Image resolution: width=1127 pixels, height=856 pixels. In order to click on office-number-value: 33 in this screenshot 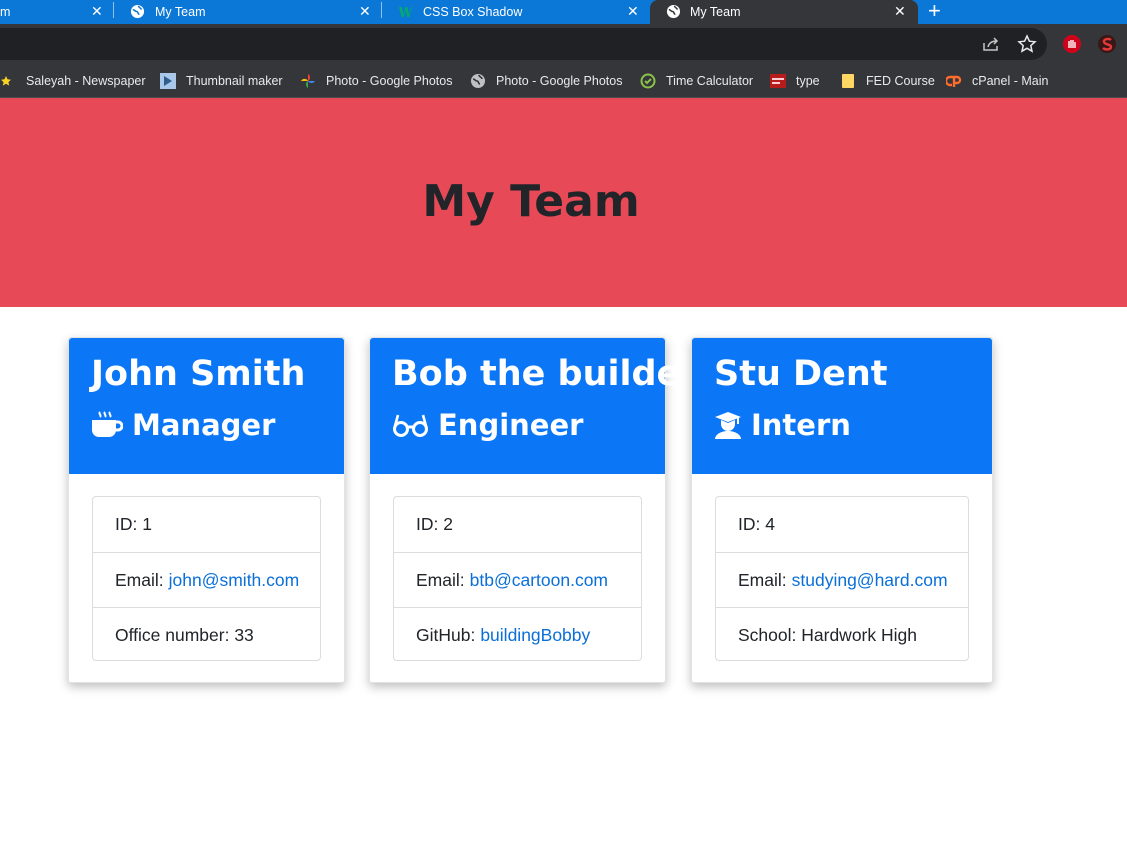, I will do `click(244, 634)`.